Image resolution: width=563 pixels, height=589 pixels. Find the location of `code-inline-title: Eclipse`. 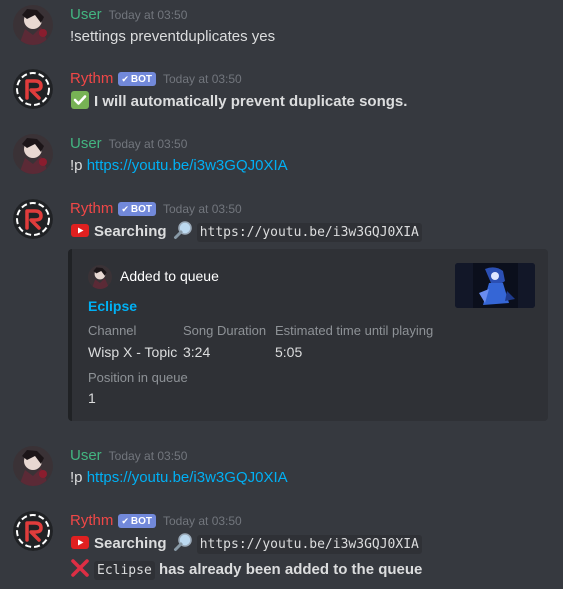

code-inline-title: Eclipse is located at coordinates (124, 570).